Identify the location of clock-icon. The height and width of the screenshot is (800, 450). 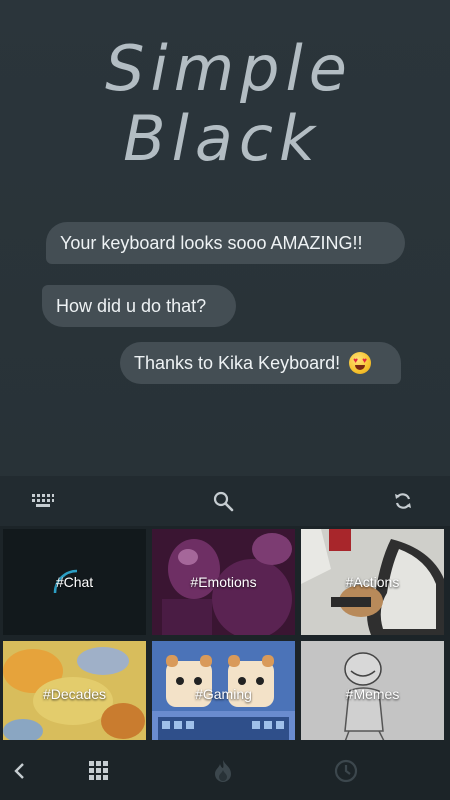
(346, 771).